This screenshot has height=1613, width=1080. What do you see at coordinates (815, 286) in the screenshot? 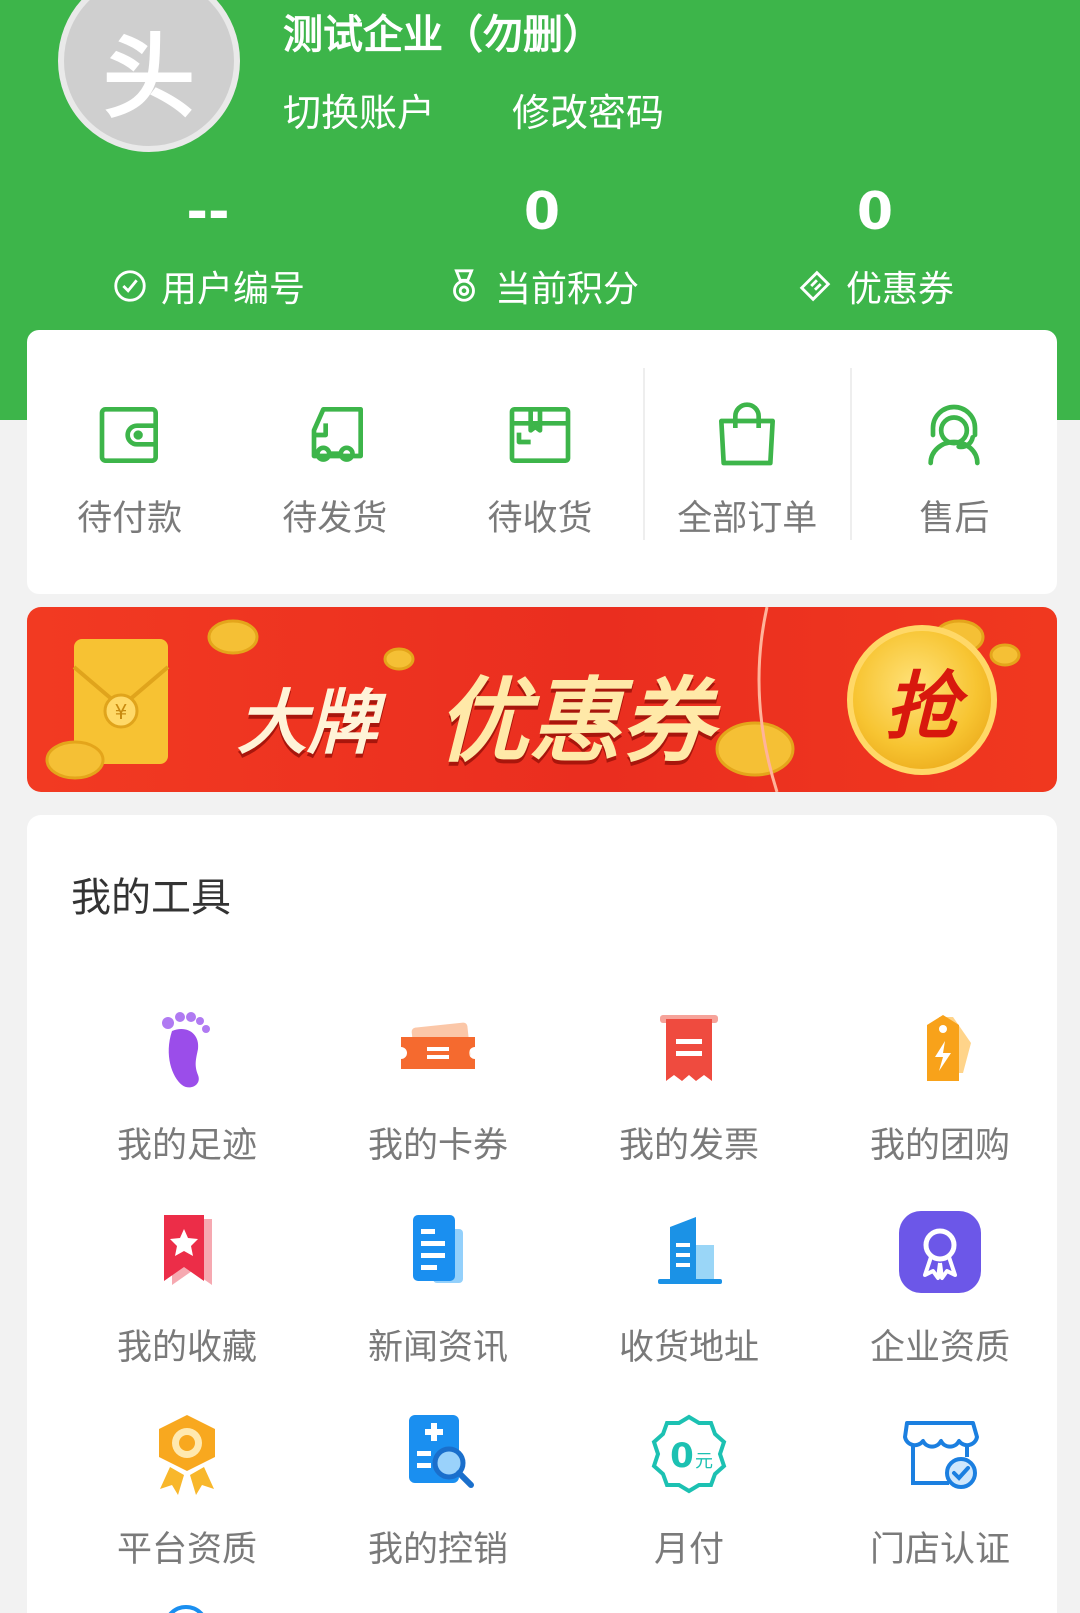
I see `ticket-icon` at bounding box center [815, 286].